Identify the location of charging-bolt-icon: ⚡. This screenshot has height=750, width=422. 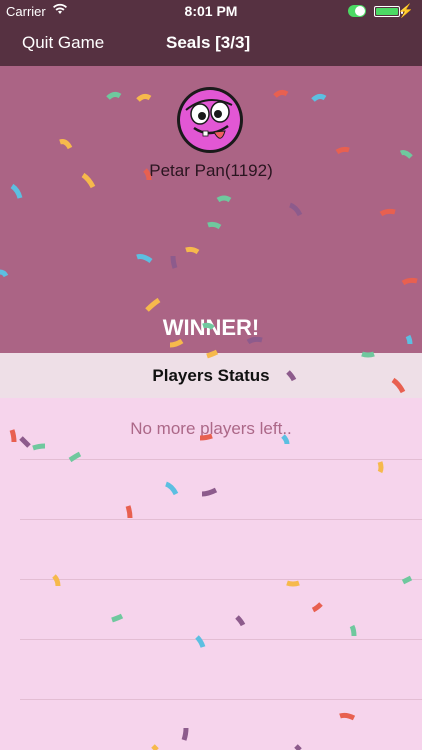
(405, 10).